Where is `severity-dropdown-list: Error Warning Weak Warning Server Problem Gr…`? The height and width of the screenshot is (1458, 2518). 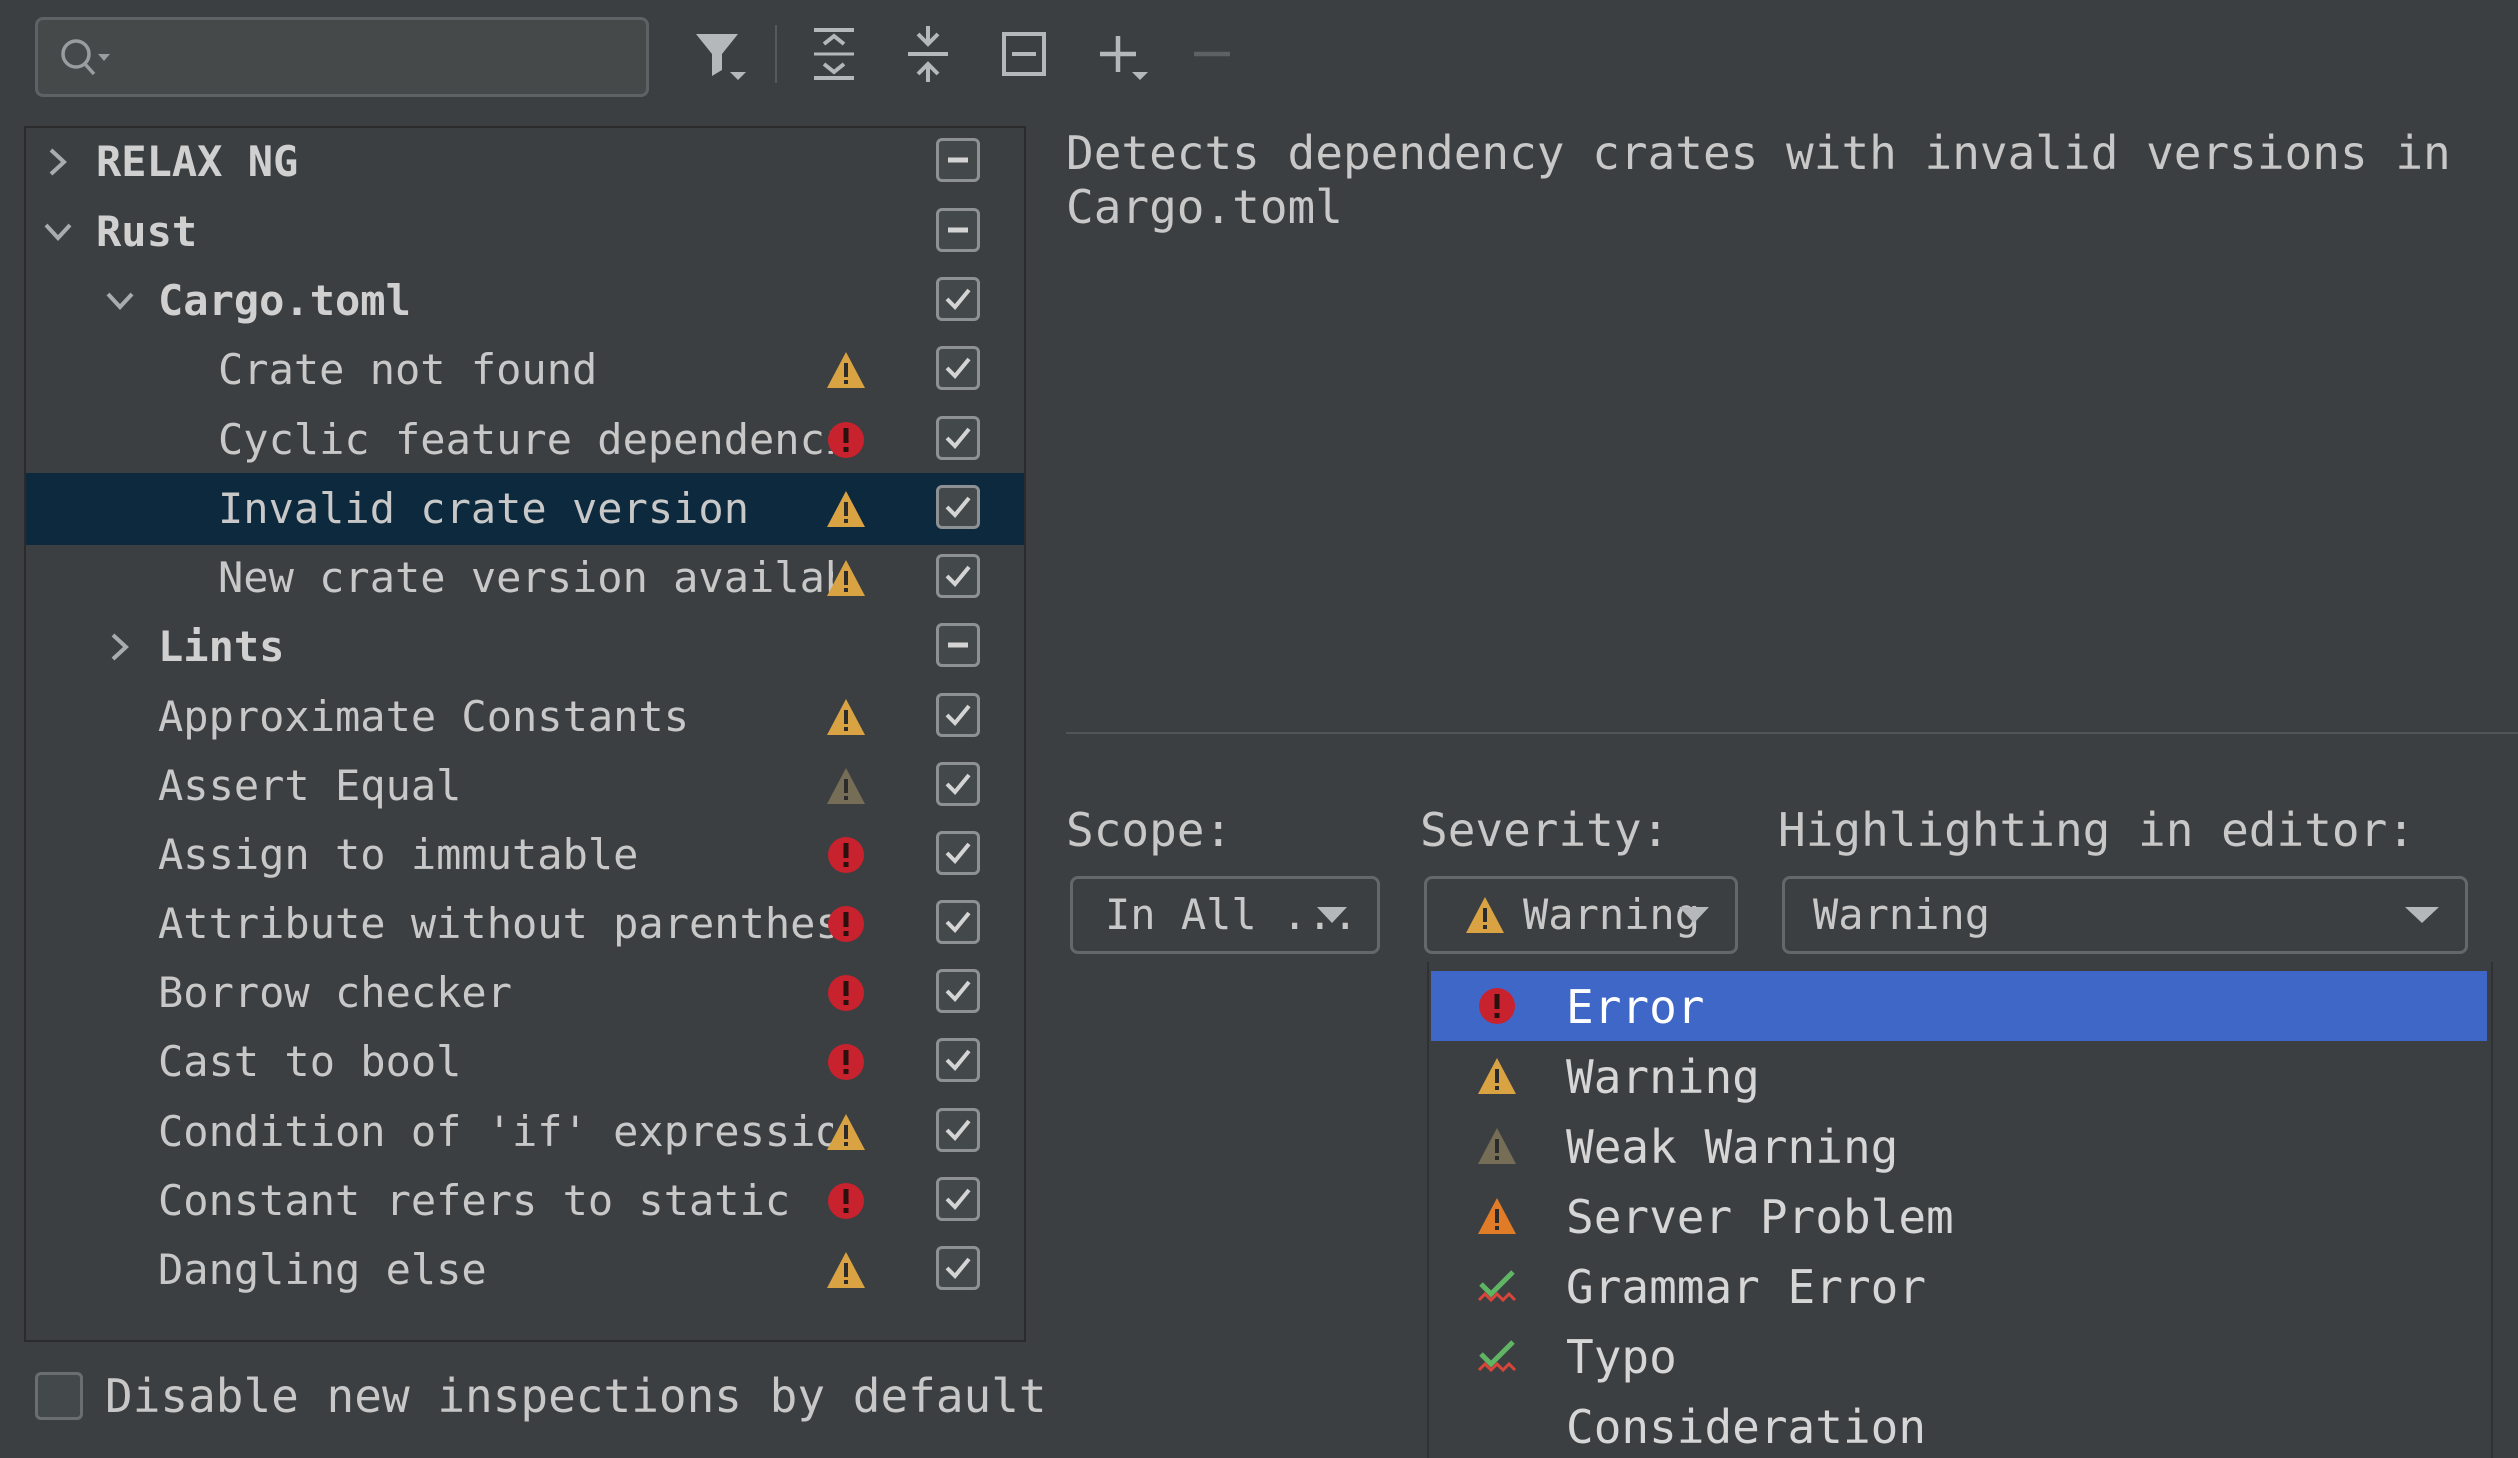
severity-dropdown-list: Error Warning Weak Warning Server Problem Gr… is located at coordinates (1960, 1210).